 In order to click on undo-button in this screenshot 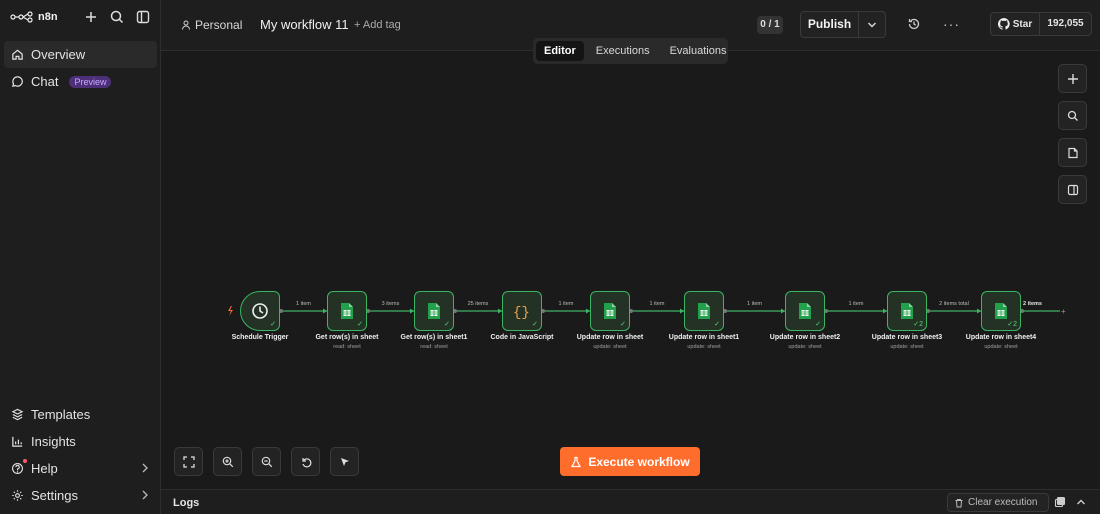, I will do `click(305, 461)`.